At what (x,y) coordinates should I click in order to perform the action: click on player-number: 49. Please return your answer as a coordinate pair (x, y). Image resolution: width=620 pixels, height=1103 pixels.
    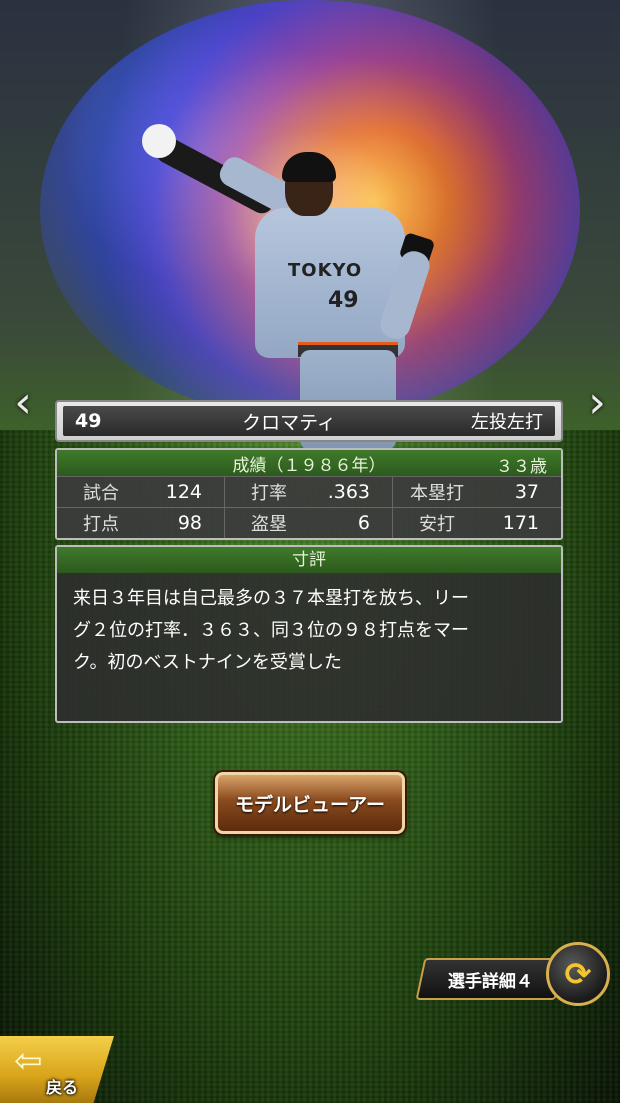
    Looking at the image, I should click on (88, 421).